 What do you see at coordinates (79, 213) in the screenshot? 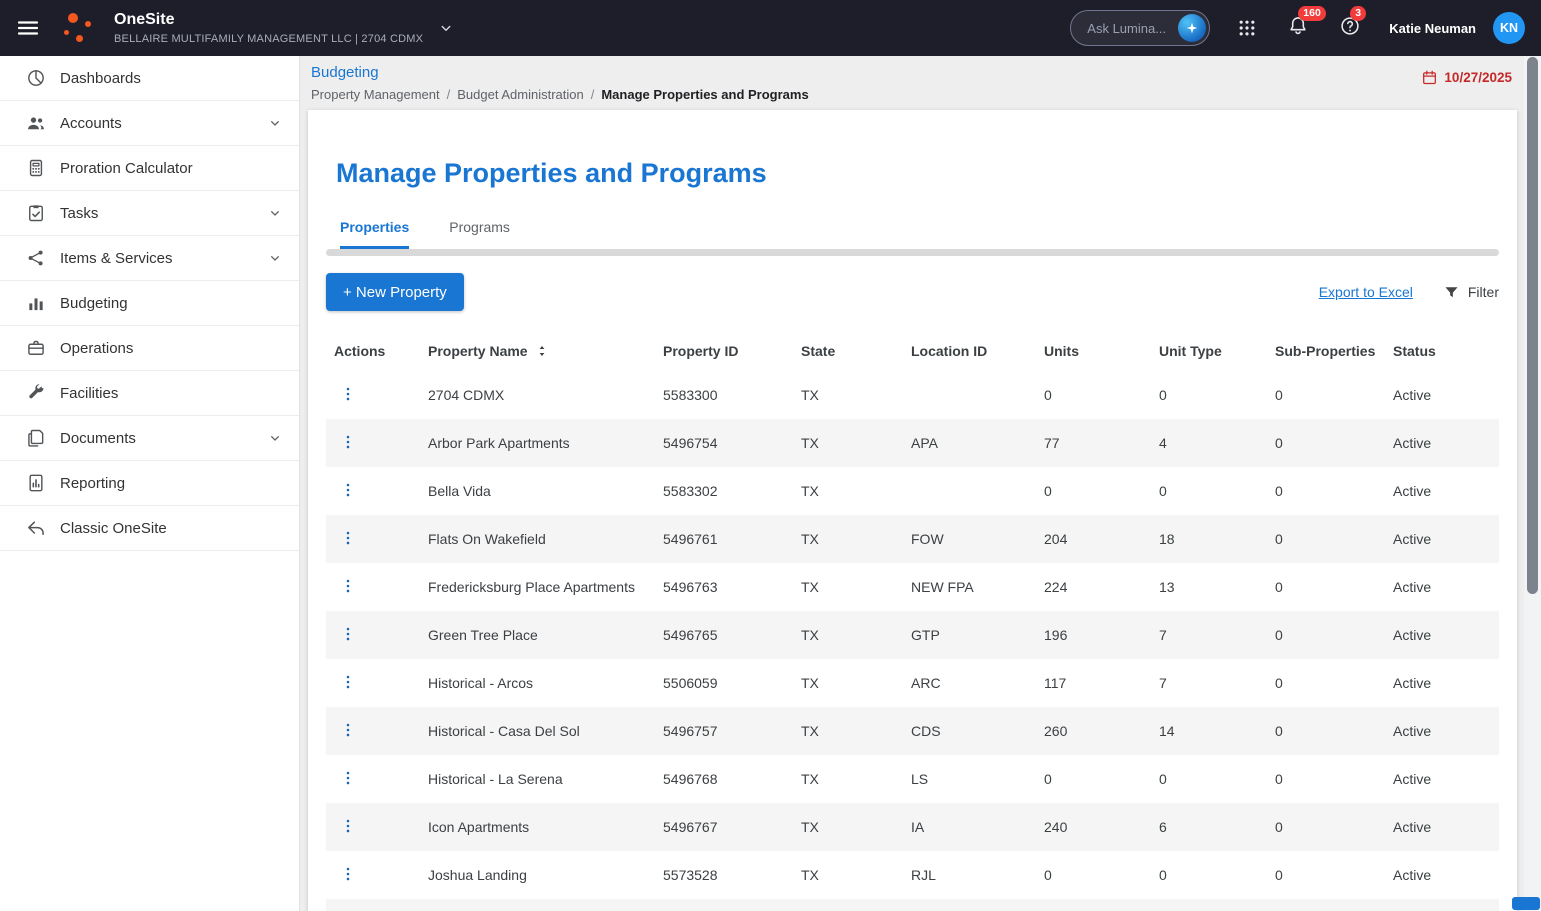
I see `sidebar-item-label: Tasks` at bounding box center [79, 213].